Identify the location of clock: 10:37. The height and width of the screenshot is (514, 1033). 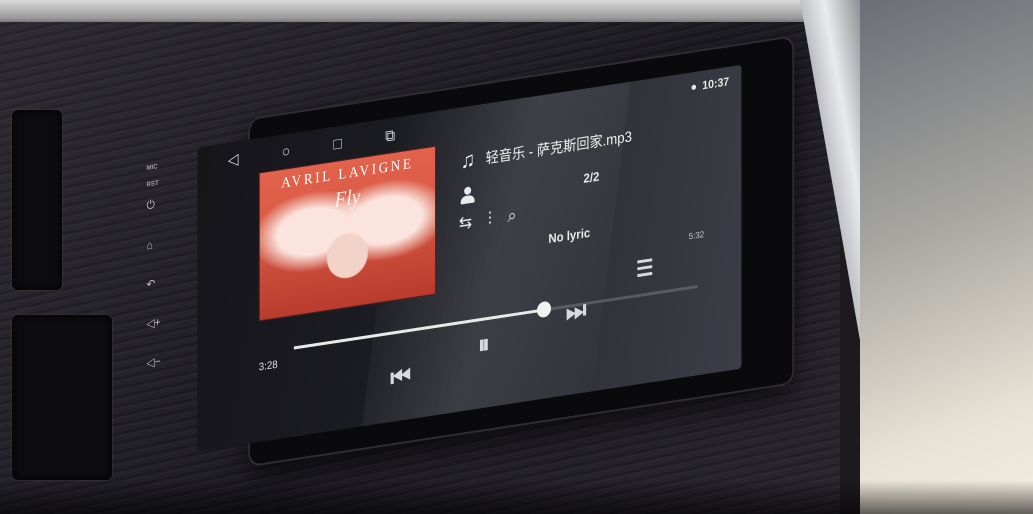
(716, 83).